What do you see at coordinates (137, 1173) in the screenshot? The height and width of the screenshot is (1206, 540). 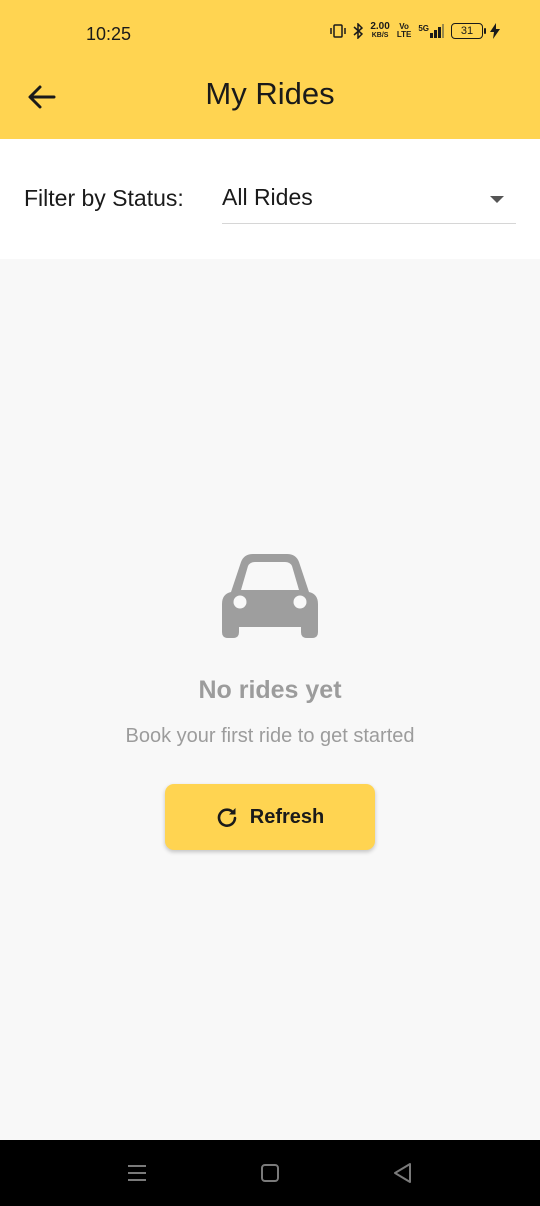 I see `menu-icon` at bounding box center [137, 1173].